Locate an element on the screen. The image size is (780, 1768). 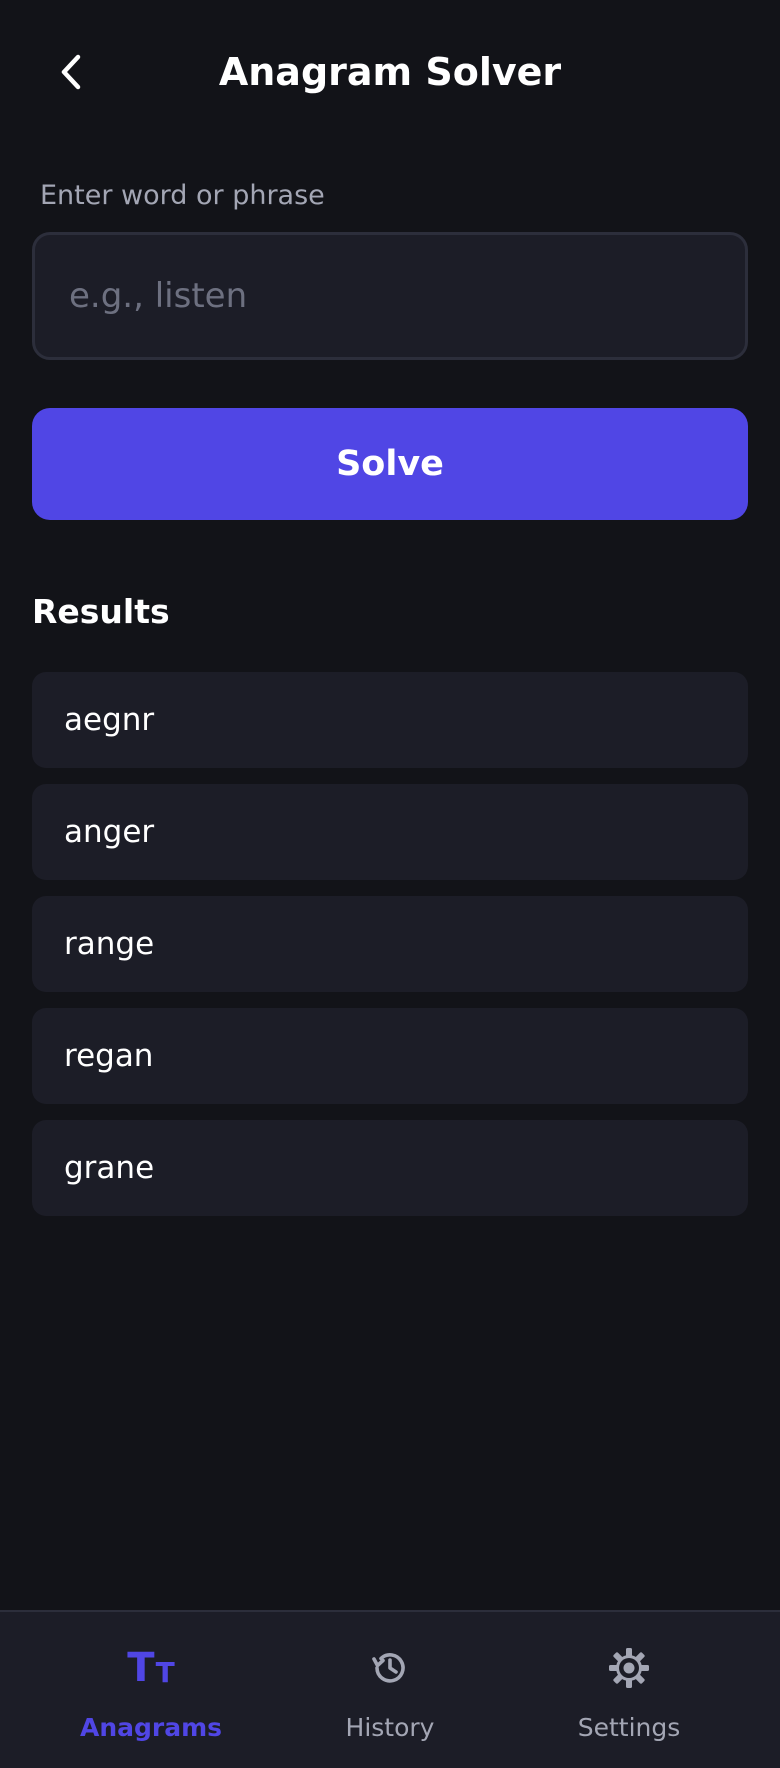
text-size-icon: TT is located at coordinates (151, 1668).